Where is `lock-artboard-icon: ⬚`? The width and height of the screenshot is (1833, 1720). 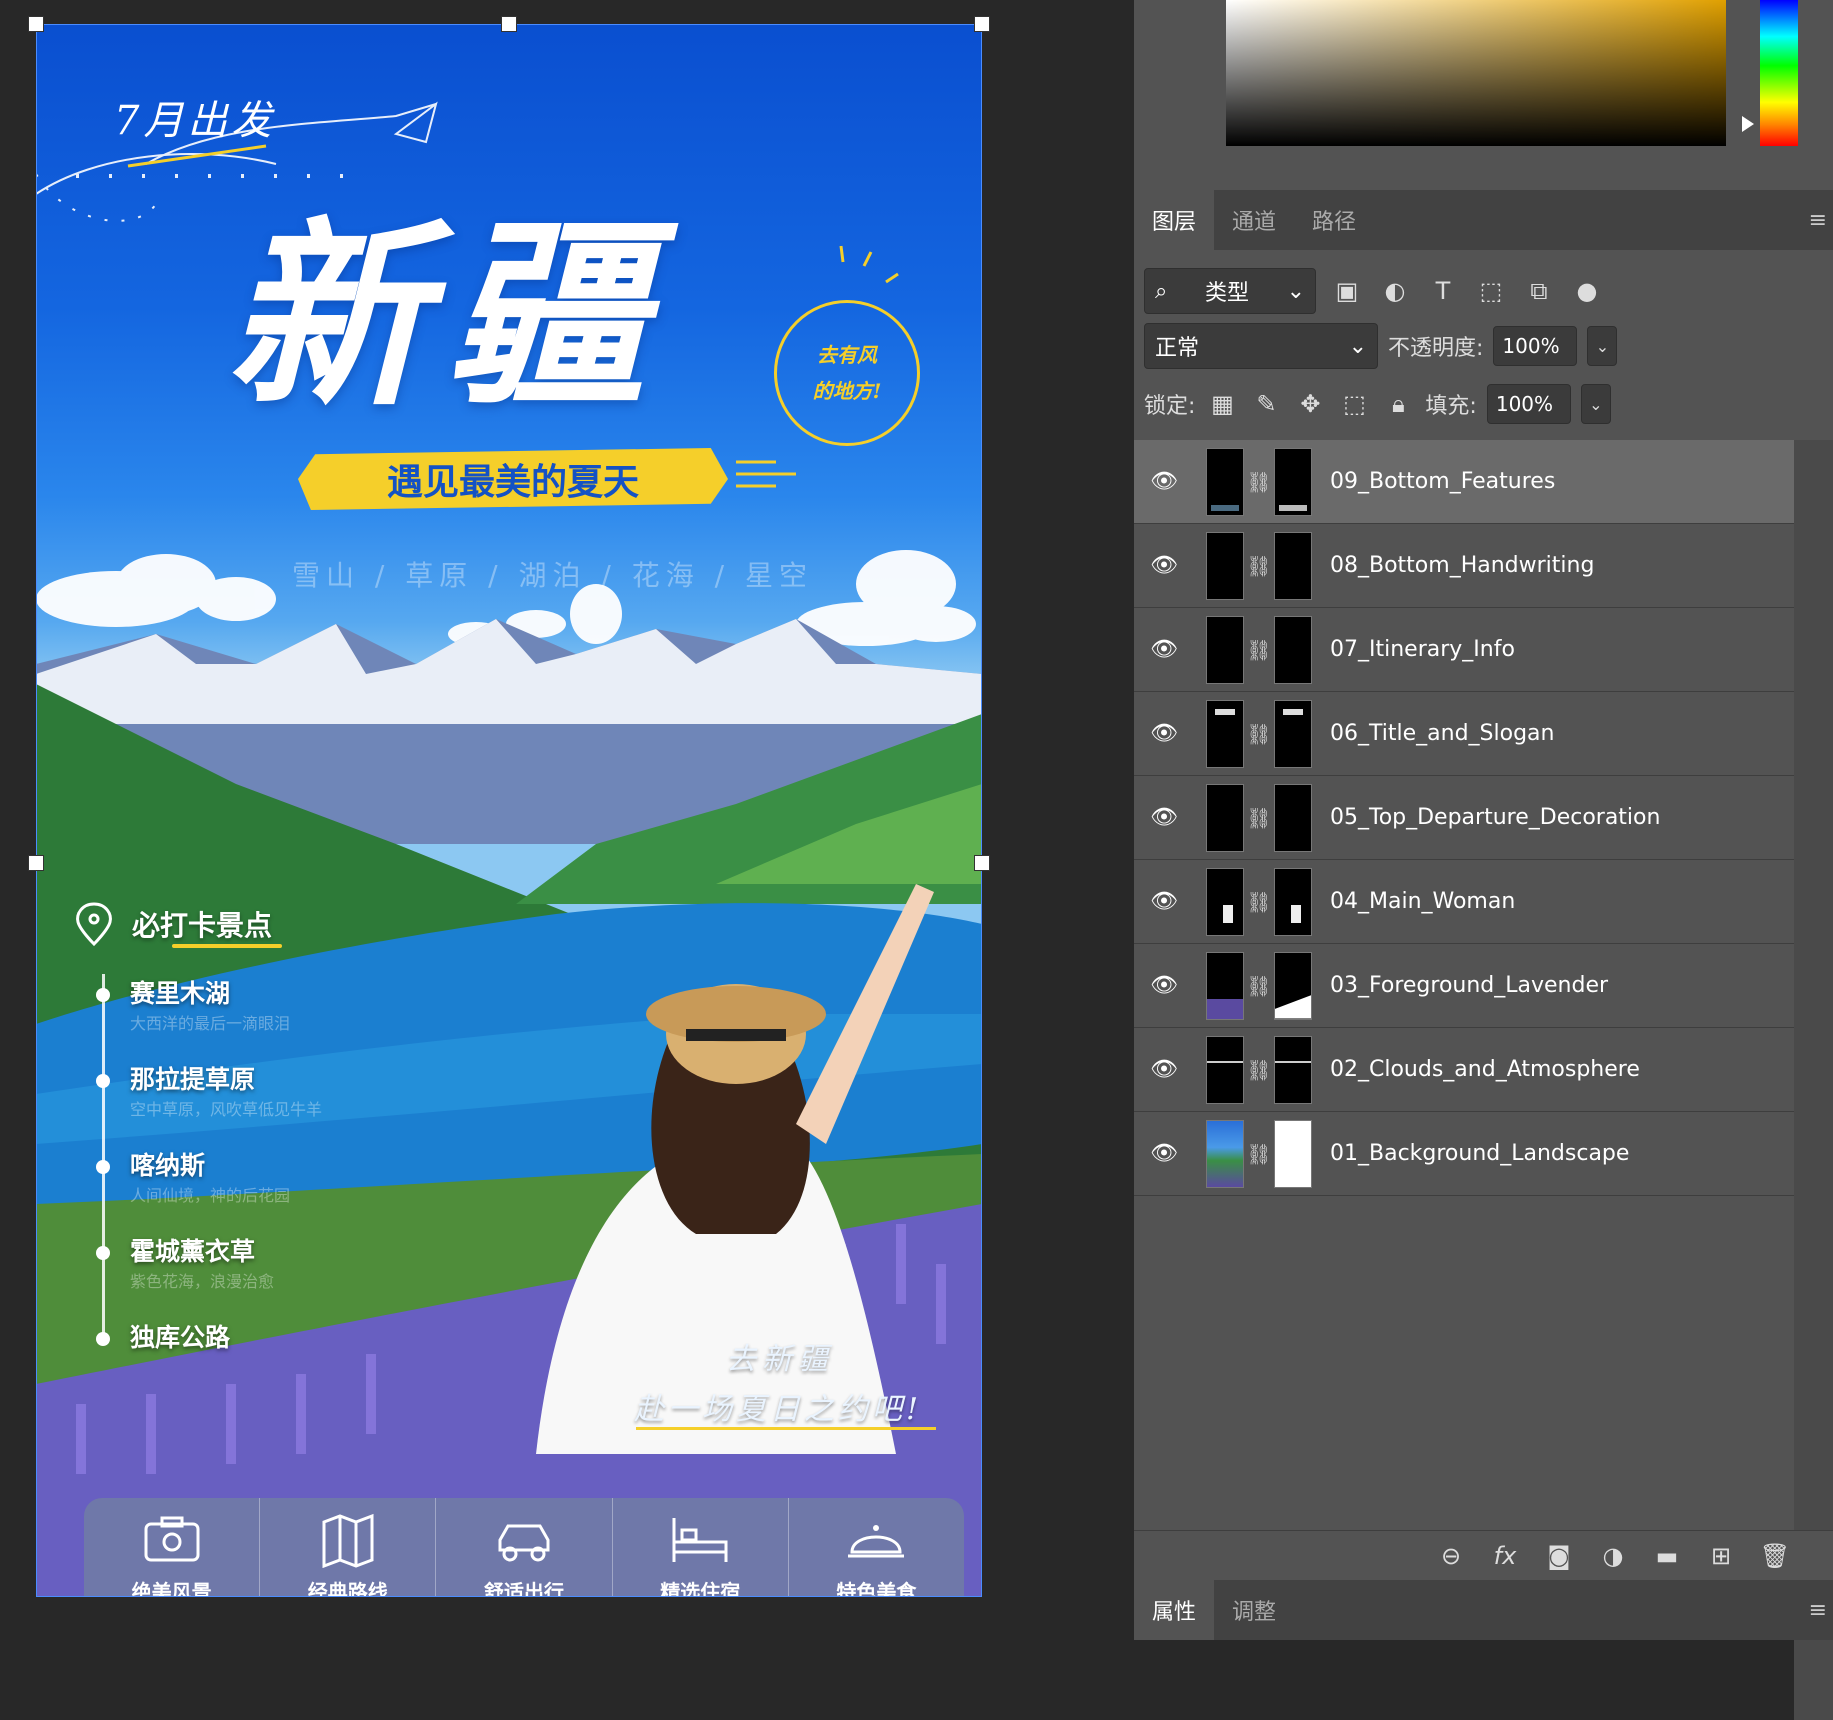
lock-artboard-icon: ⬚ is located at coordinates (1354, 404).